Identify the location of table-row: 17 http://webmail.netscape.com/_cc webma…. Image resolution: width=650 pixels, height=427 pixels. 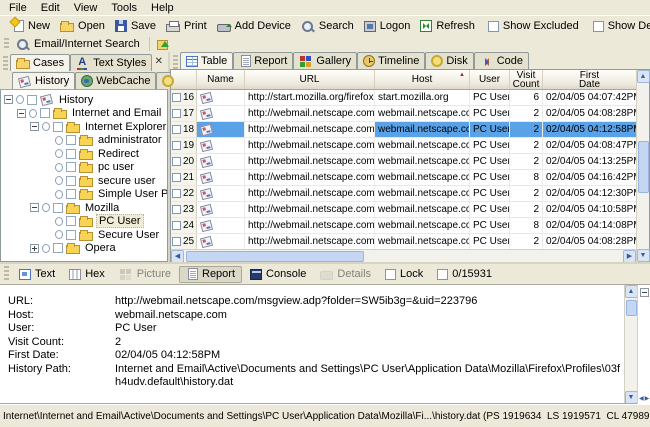
(403, 114).